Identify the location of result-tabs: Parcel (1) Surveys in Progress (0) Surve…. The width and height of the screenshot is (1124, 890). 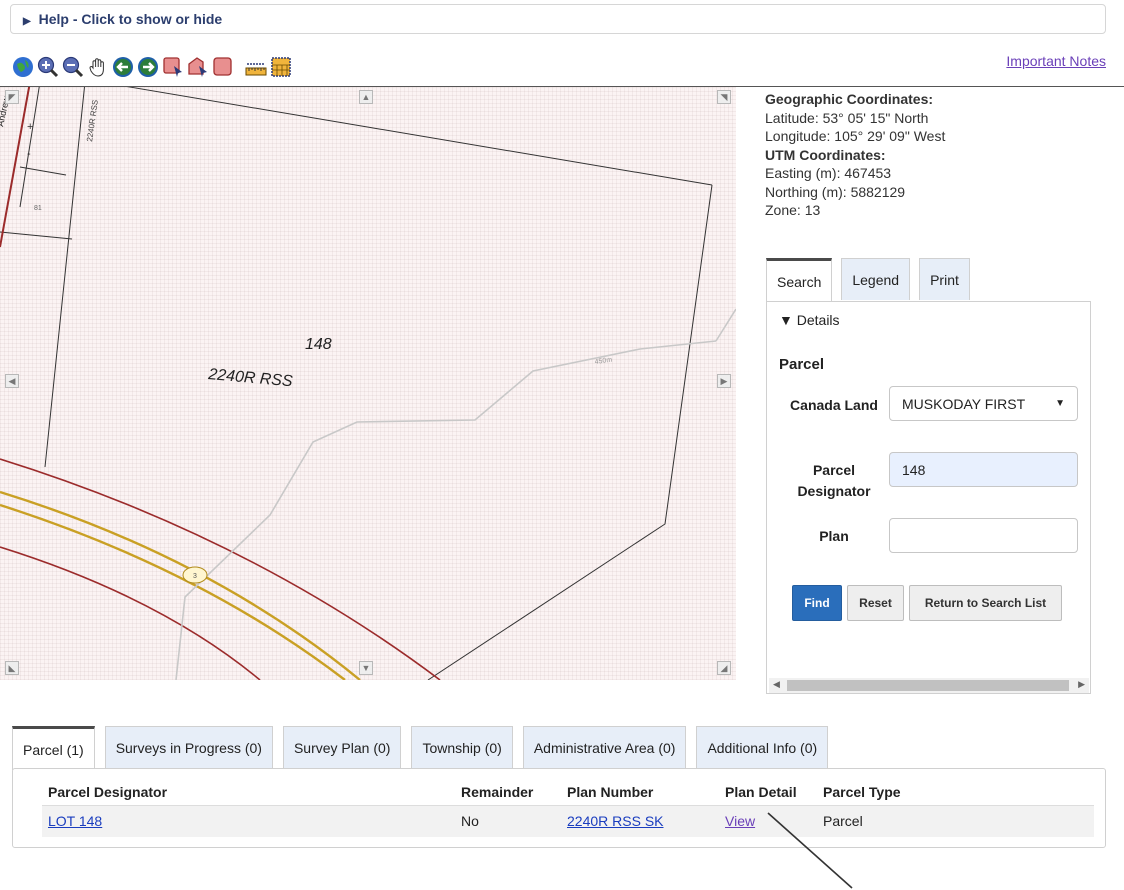
(425, 748).